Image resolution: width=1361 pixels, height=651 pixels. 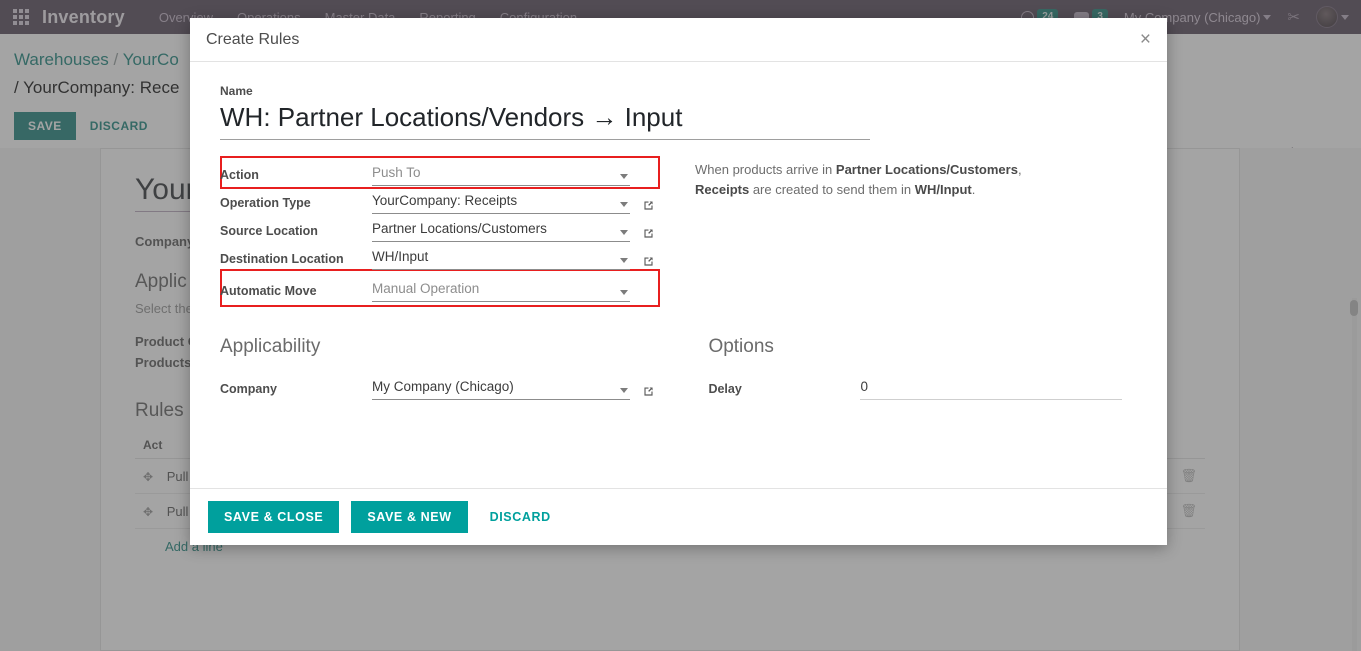 I want to click on field-action-label: Action, so click(x=239, y=175).